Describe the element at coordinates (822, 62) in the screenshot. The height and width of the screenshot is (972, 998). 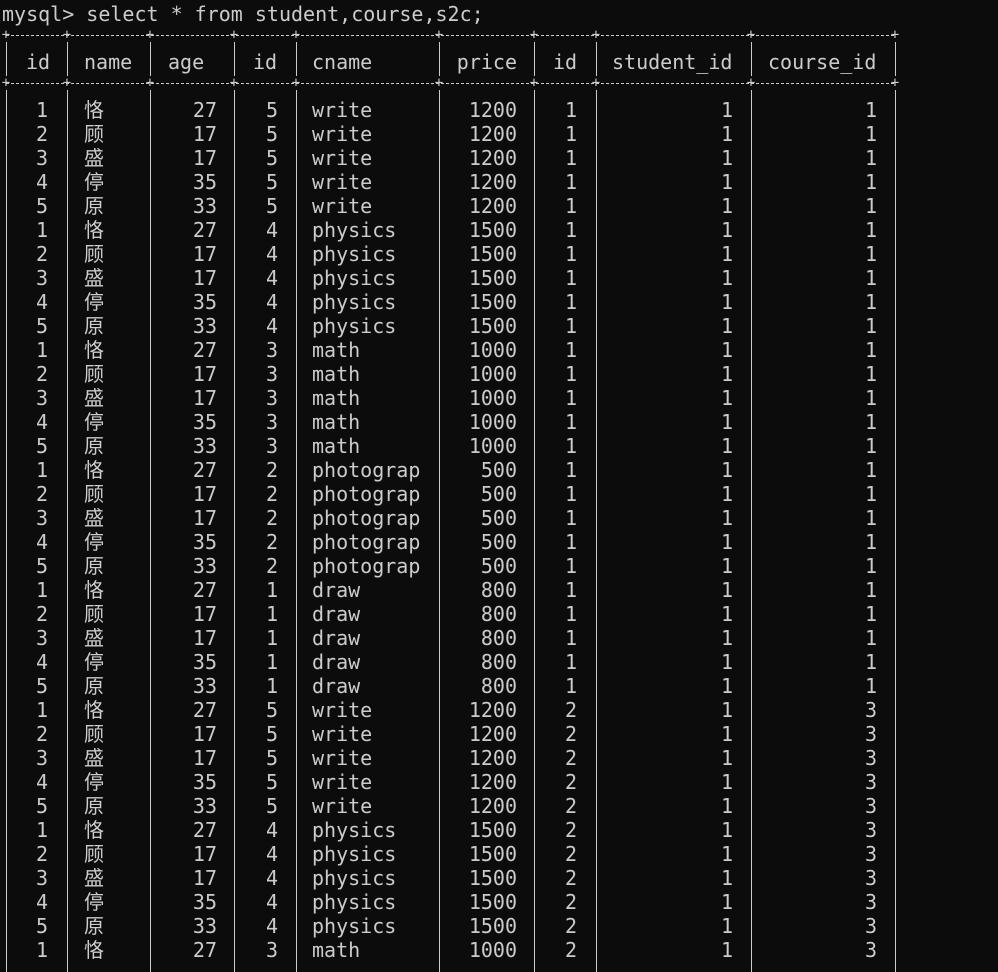
I see `header-col-course-id-fk: course_id` at that location.